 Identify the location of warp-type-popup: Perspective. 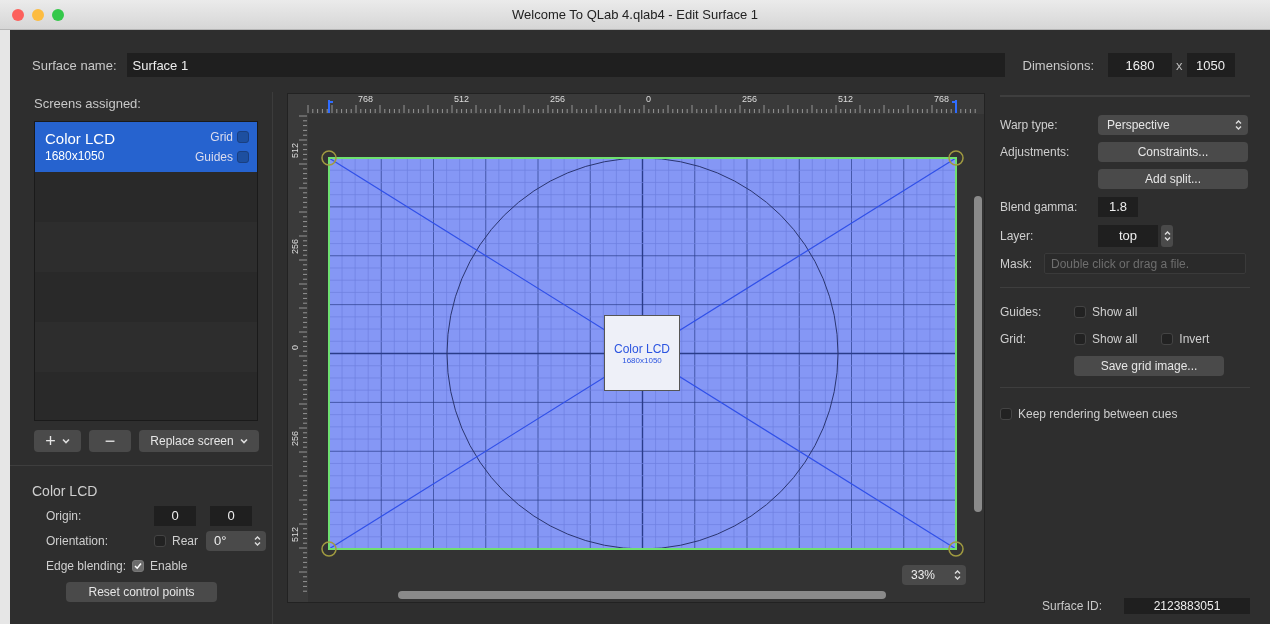
(1173, 124).